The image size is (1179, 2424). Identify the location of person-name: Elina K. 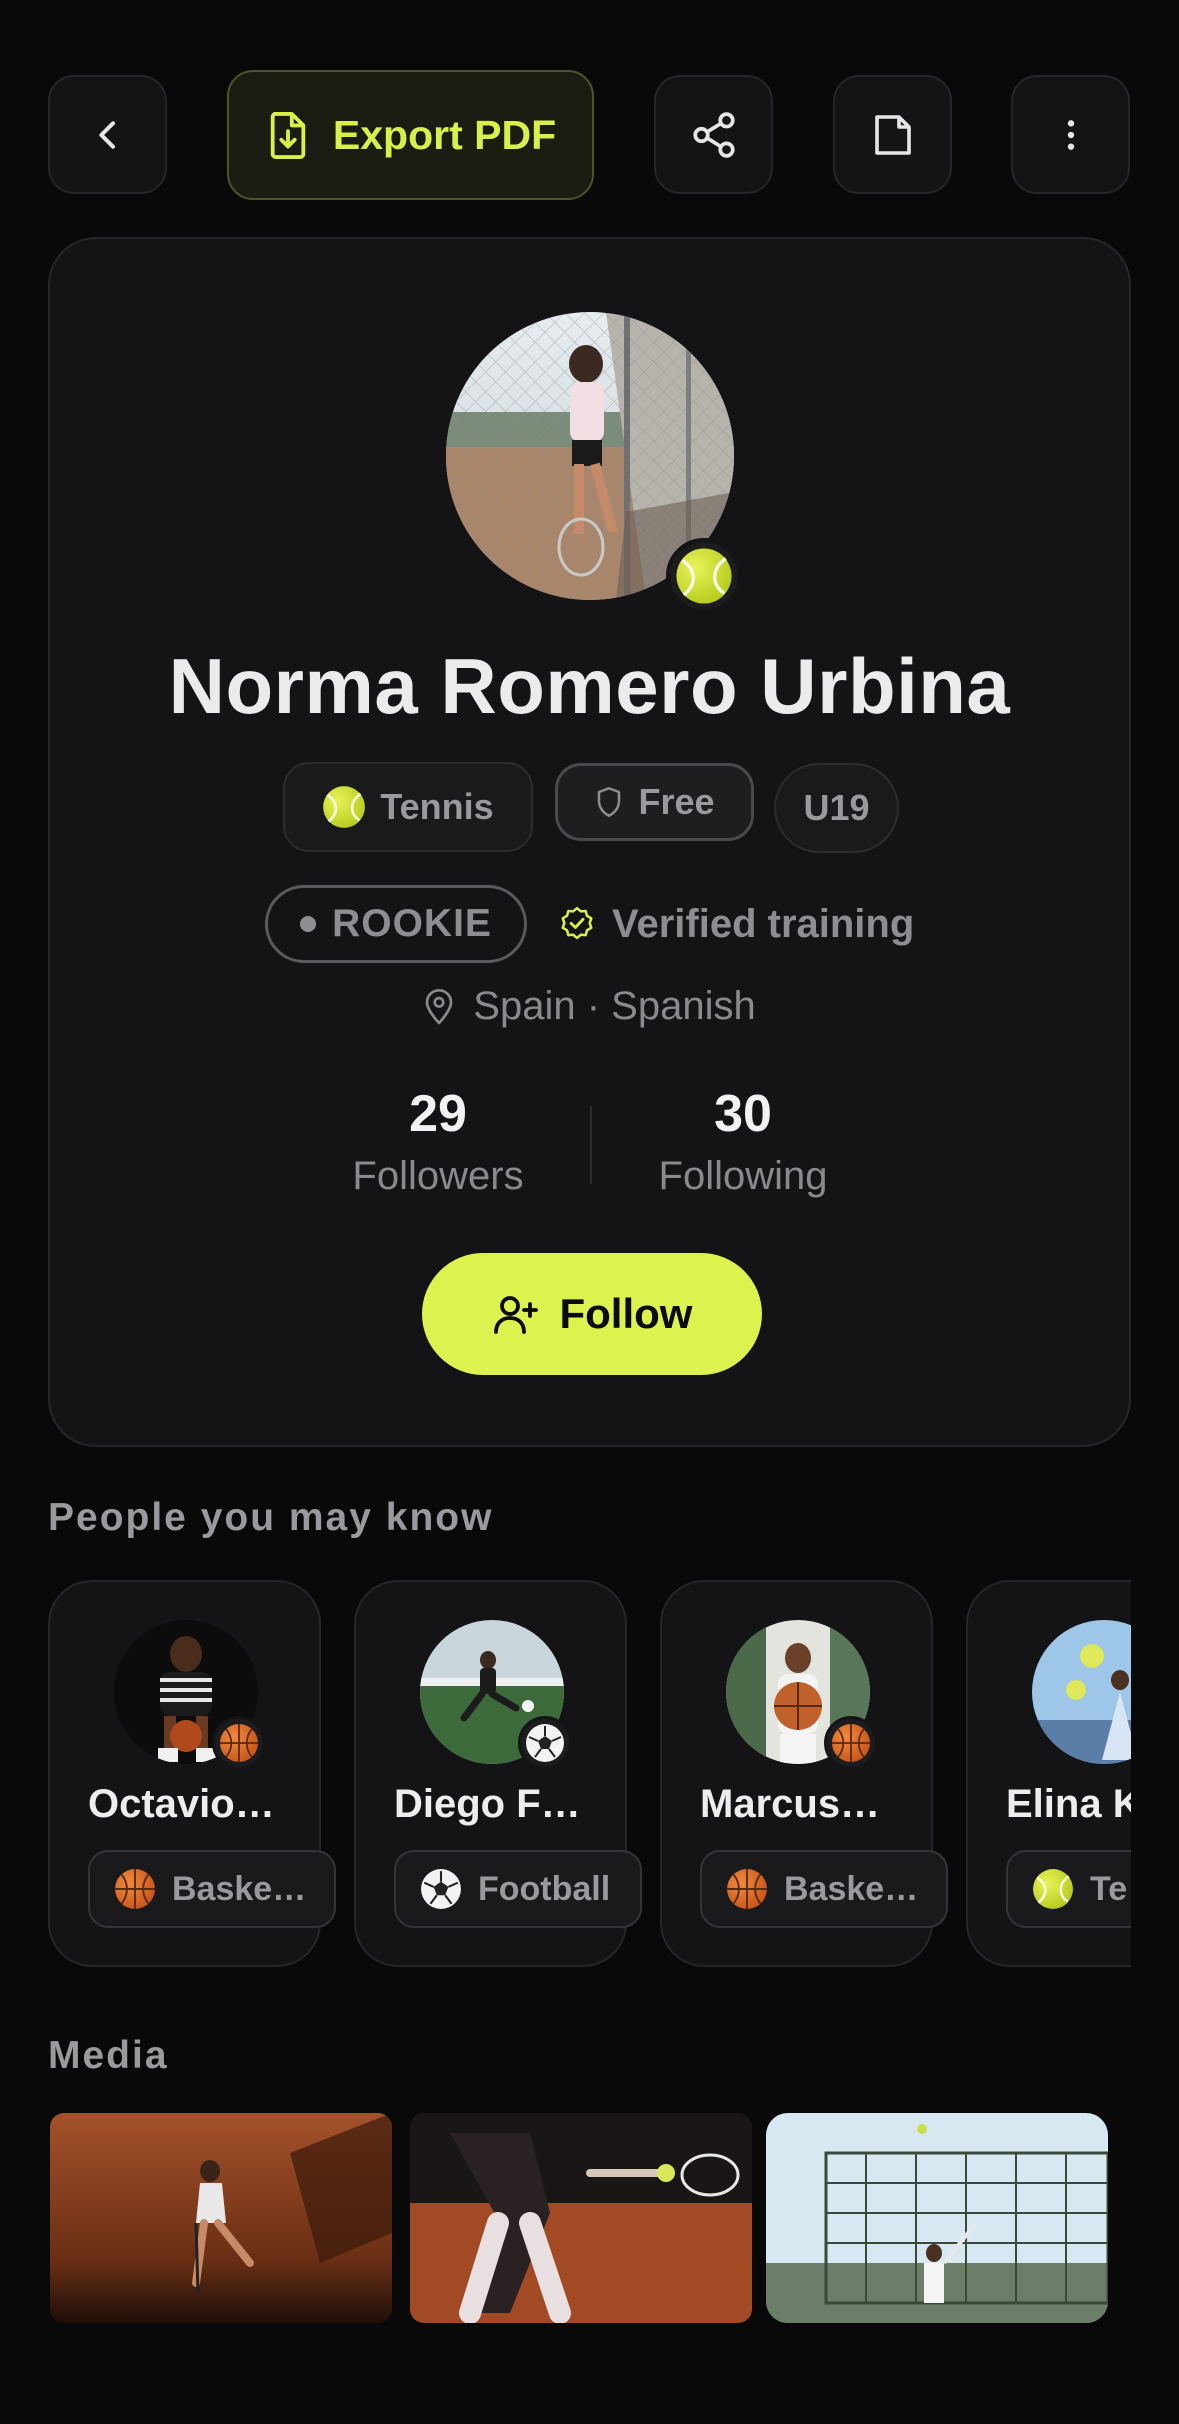
(1068, 1804).